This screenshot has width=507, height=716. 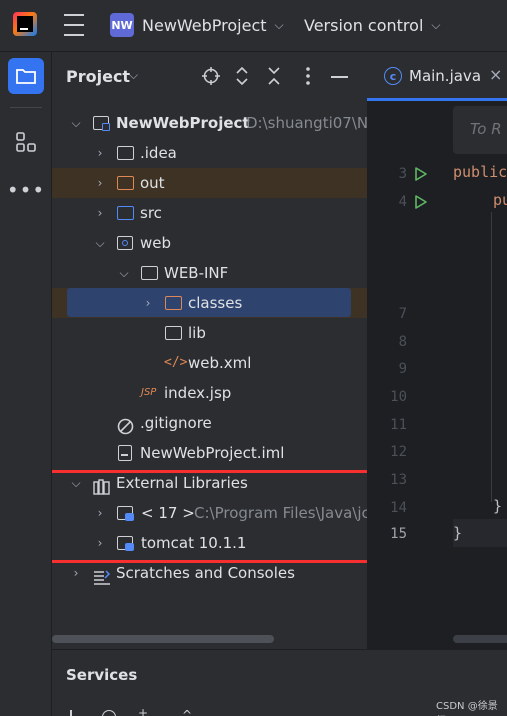 What do you see at coordinates (364, 25) in the screenshot?
I see `version-control-label: Version control` at bounding box center [364, 25].